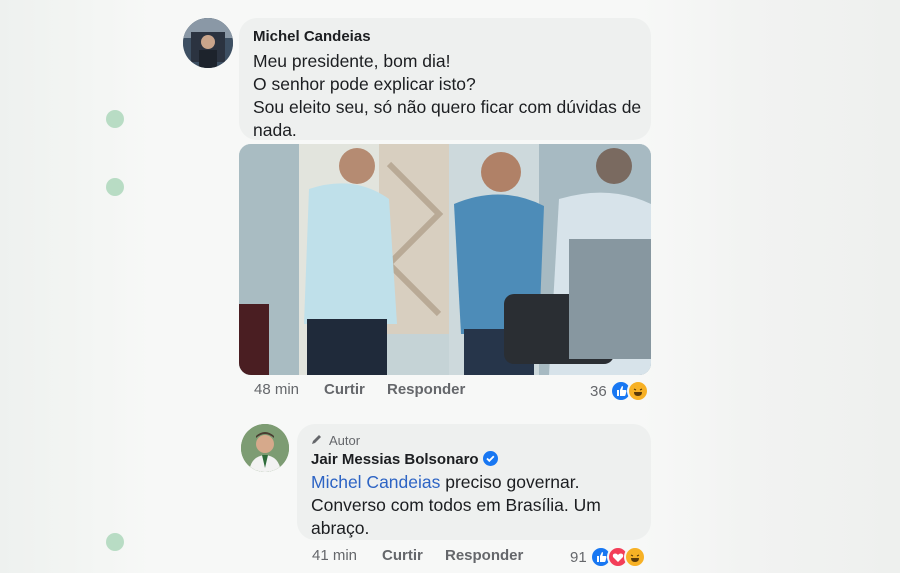  What do you see at coordinates (352, 61) in the screenshot?
I see `comment-line: Meu presidente, bom dia!` at bounding box center [352, 61].